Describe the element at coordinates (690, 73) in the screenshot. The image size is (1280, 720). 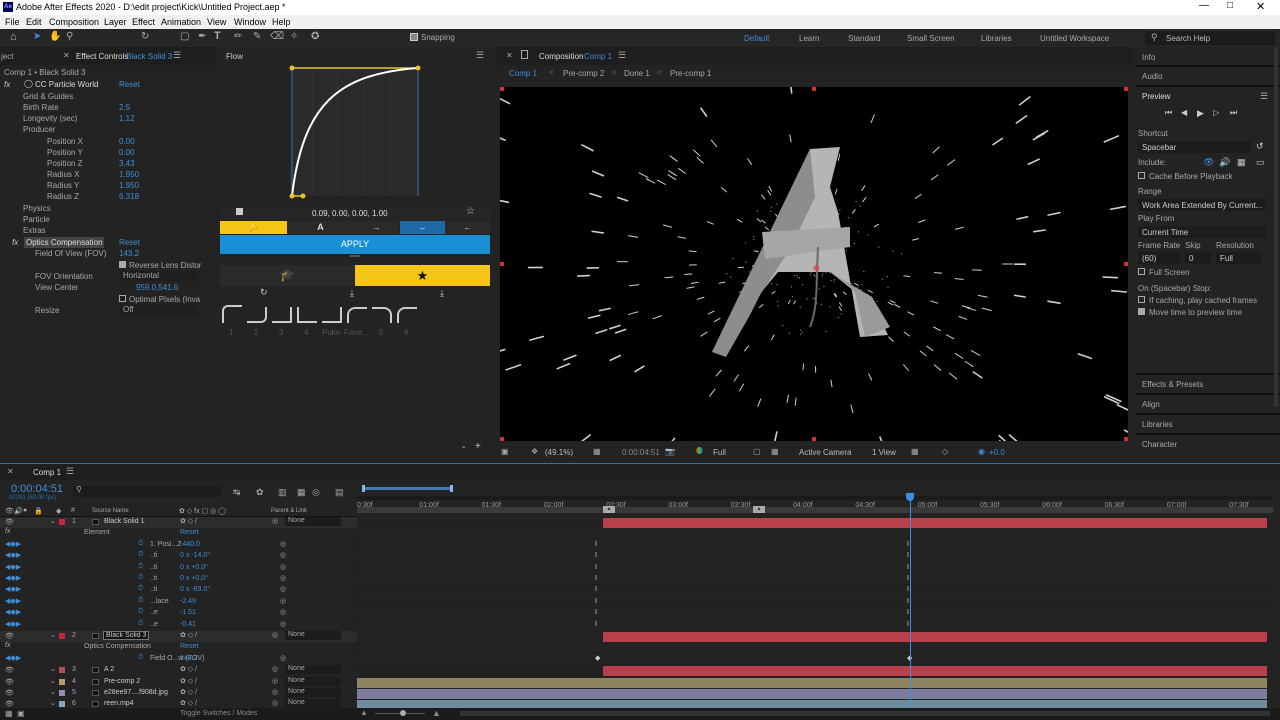
I see `comp-tab-precomp1: Pre-comp 1` at that location.